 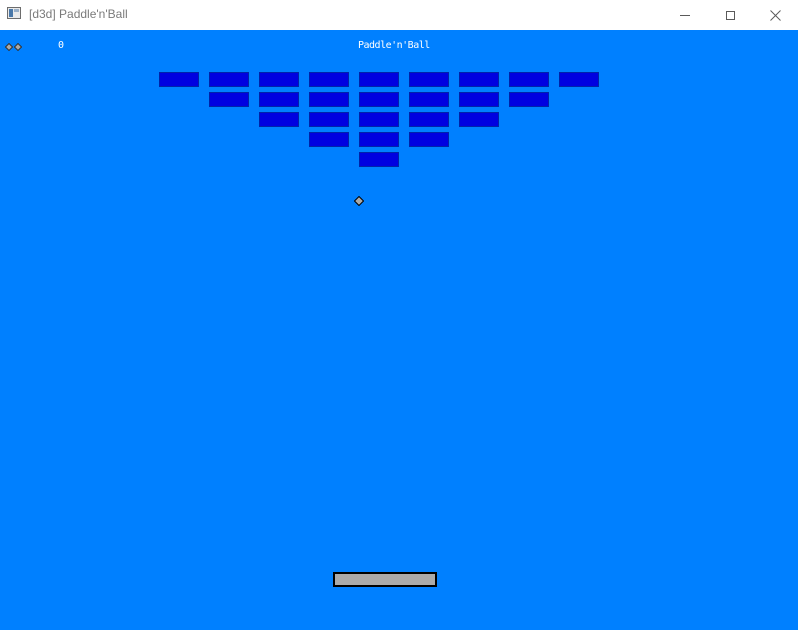 I want to click on maximize-icon, so click(x=730, y=15).